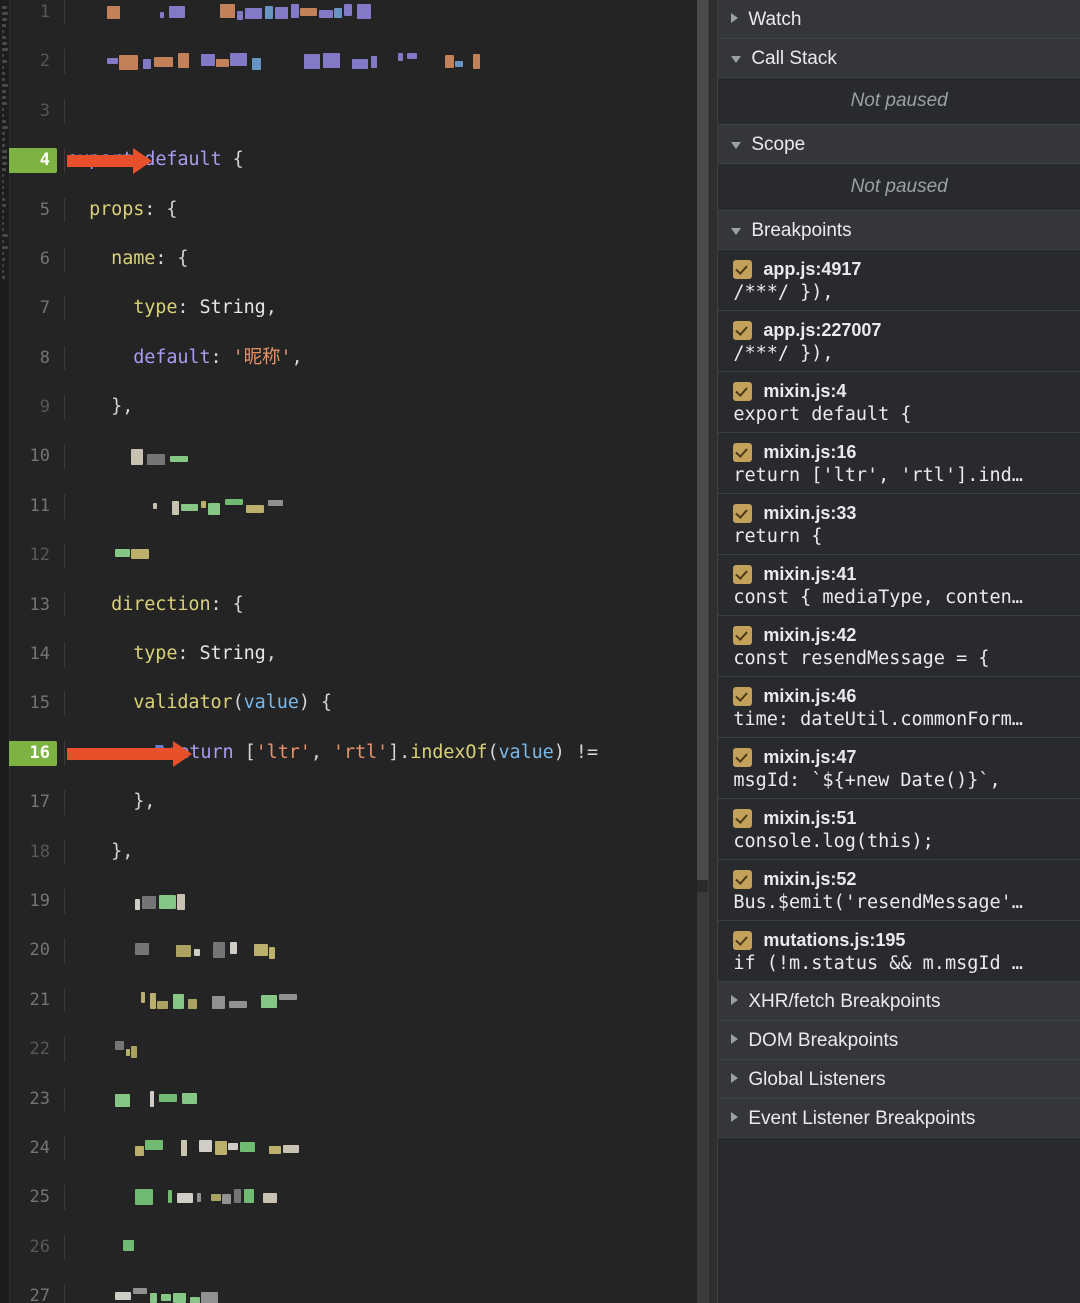 The width and height of the screenshot is (1080, 1303). What do you see at coordinates (33, 506) in the screenshot?
I see `line-number: 11` at bounding box center [33, 506].